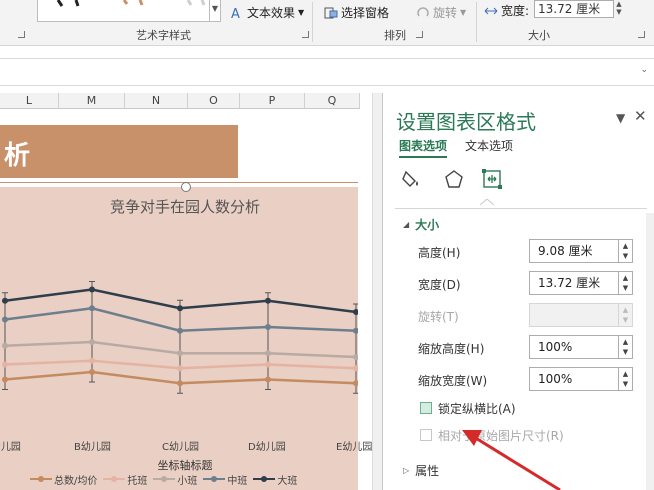 This screenshot has width=654, height=490. Describe the element at coordinates (267, 447) in the screenshot. I see `x-tick-label: D幼儿园` at that location.